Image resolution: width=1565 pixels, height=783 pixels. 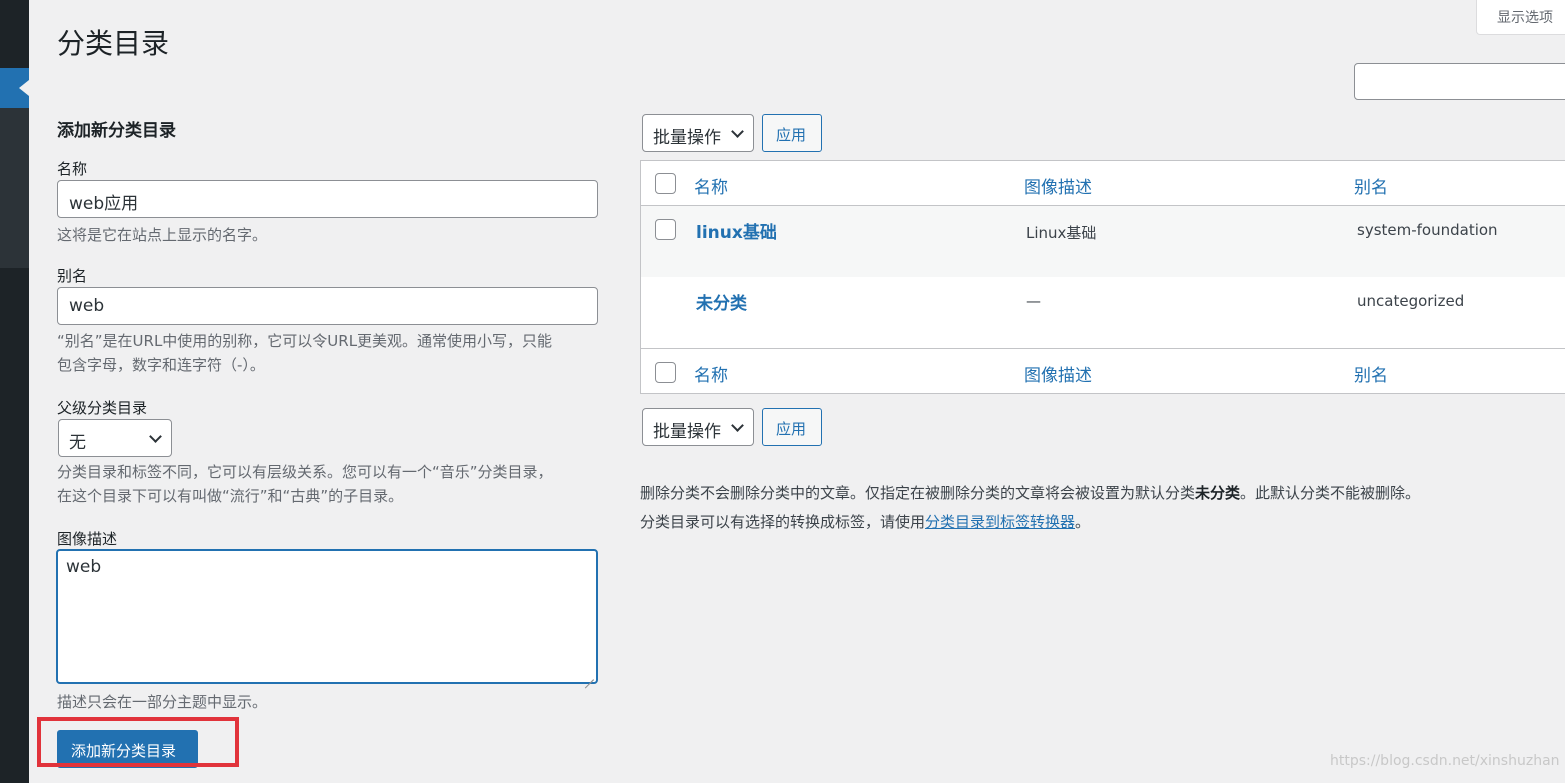 I want to click on resize-handle-icon, so click(x=589, y=675).